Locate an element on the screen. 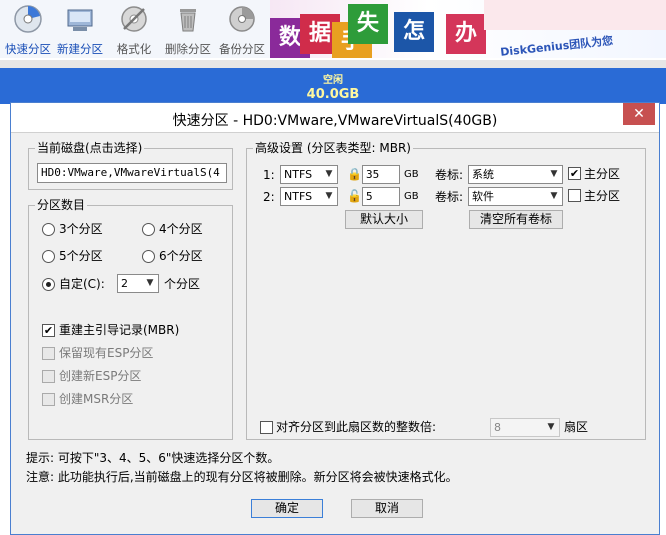 The height and width of the screenshot is (535, 666). create-esp-checkbox is located at coordinates (48, 376).